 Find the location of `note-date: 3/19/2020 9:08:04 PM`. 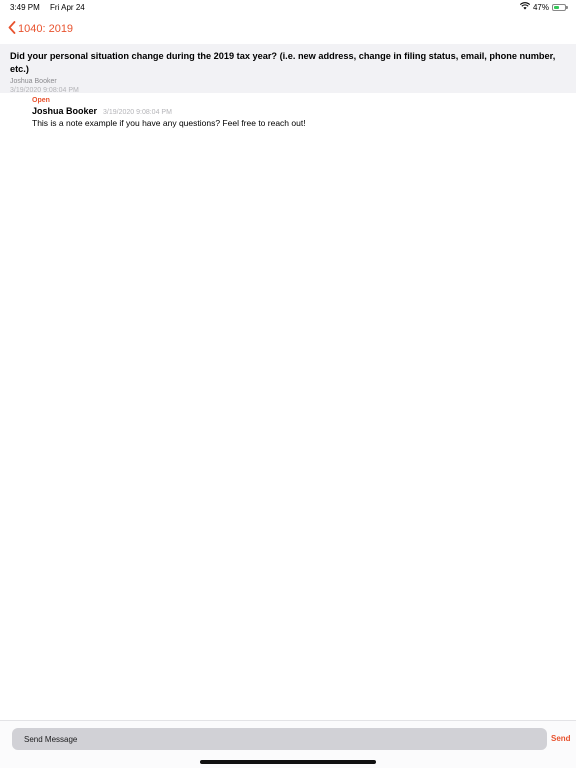

note-date: 3/19/2020 9:08:04 PM is located at coordinates (137, 112).